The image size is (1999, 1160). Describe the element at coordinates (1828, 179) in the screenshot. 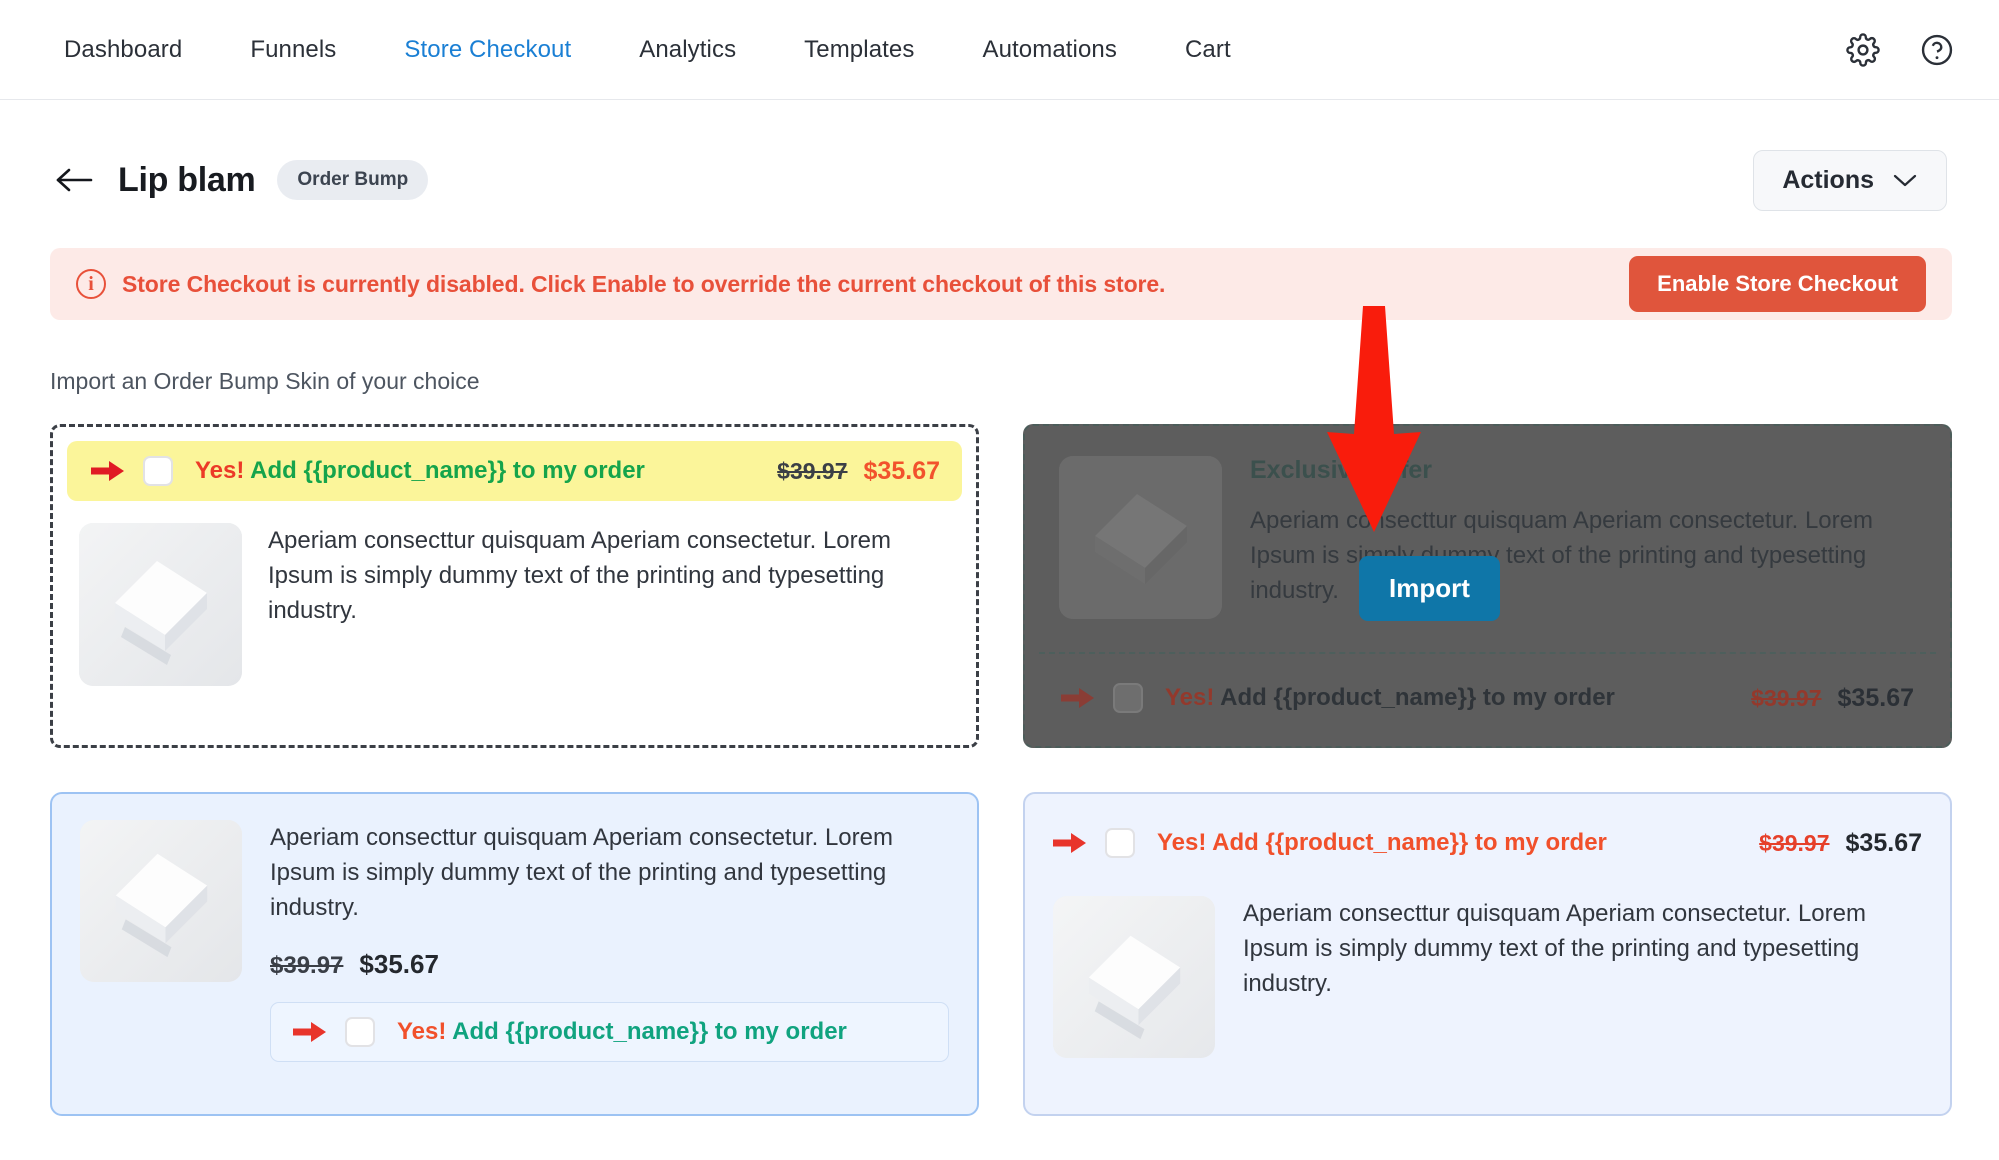

I see `actions-button-label: Actions` at that location.